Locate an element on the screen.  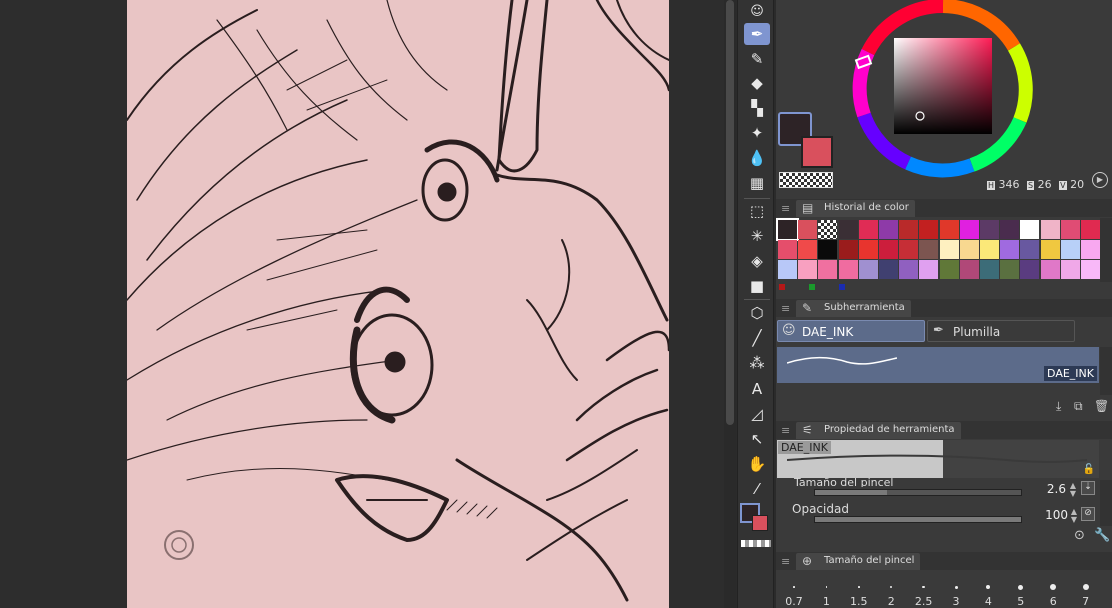
3d-box-icon: ⬡ is located at coordinates (757, 313).